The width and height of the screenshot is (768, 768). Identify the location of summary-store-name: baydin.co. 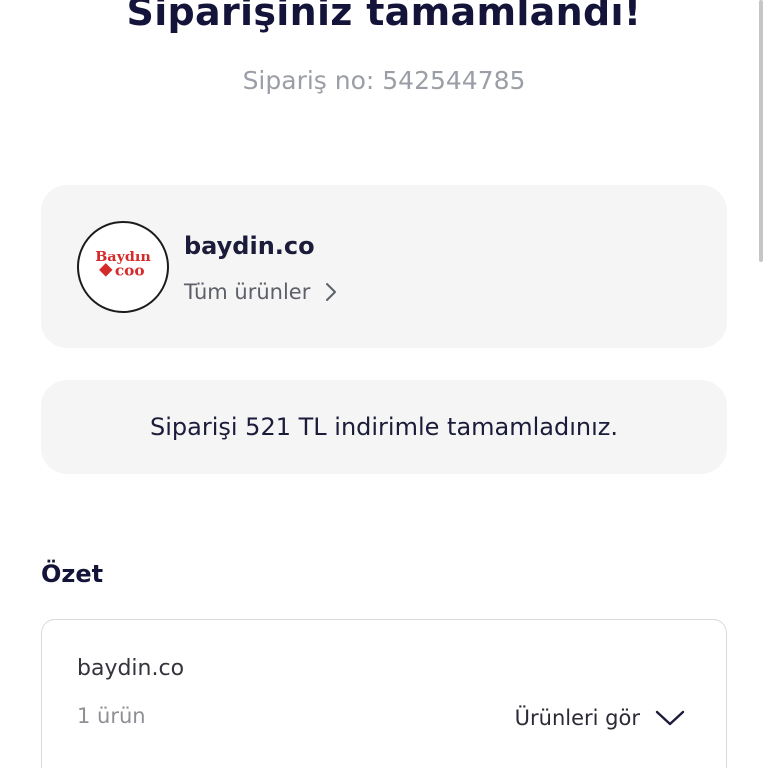
(131, 668).